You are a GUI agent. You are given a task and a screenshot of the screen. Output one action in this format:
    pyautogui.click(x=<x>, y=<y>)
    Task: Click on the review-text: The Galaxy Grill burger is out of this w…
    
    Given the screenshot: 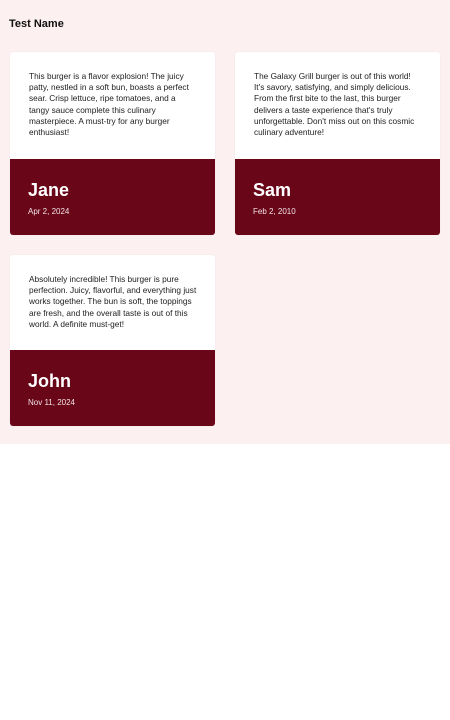 What is the action you would take?
    pyautogui.click(x=334, y=104)
    